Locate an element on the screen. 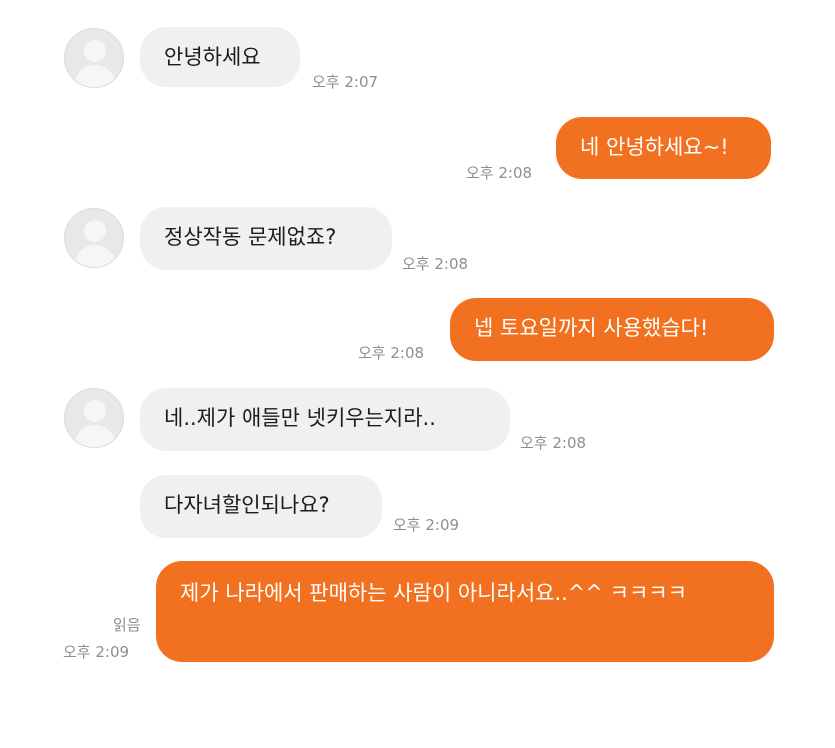  outgoing-message-bubble: 제가 나라에서 판매하는 사람이 아니라서요..^^ ㅋㅋㅋㅋ is located at coordinates (465, 611).